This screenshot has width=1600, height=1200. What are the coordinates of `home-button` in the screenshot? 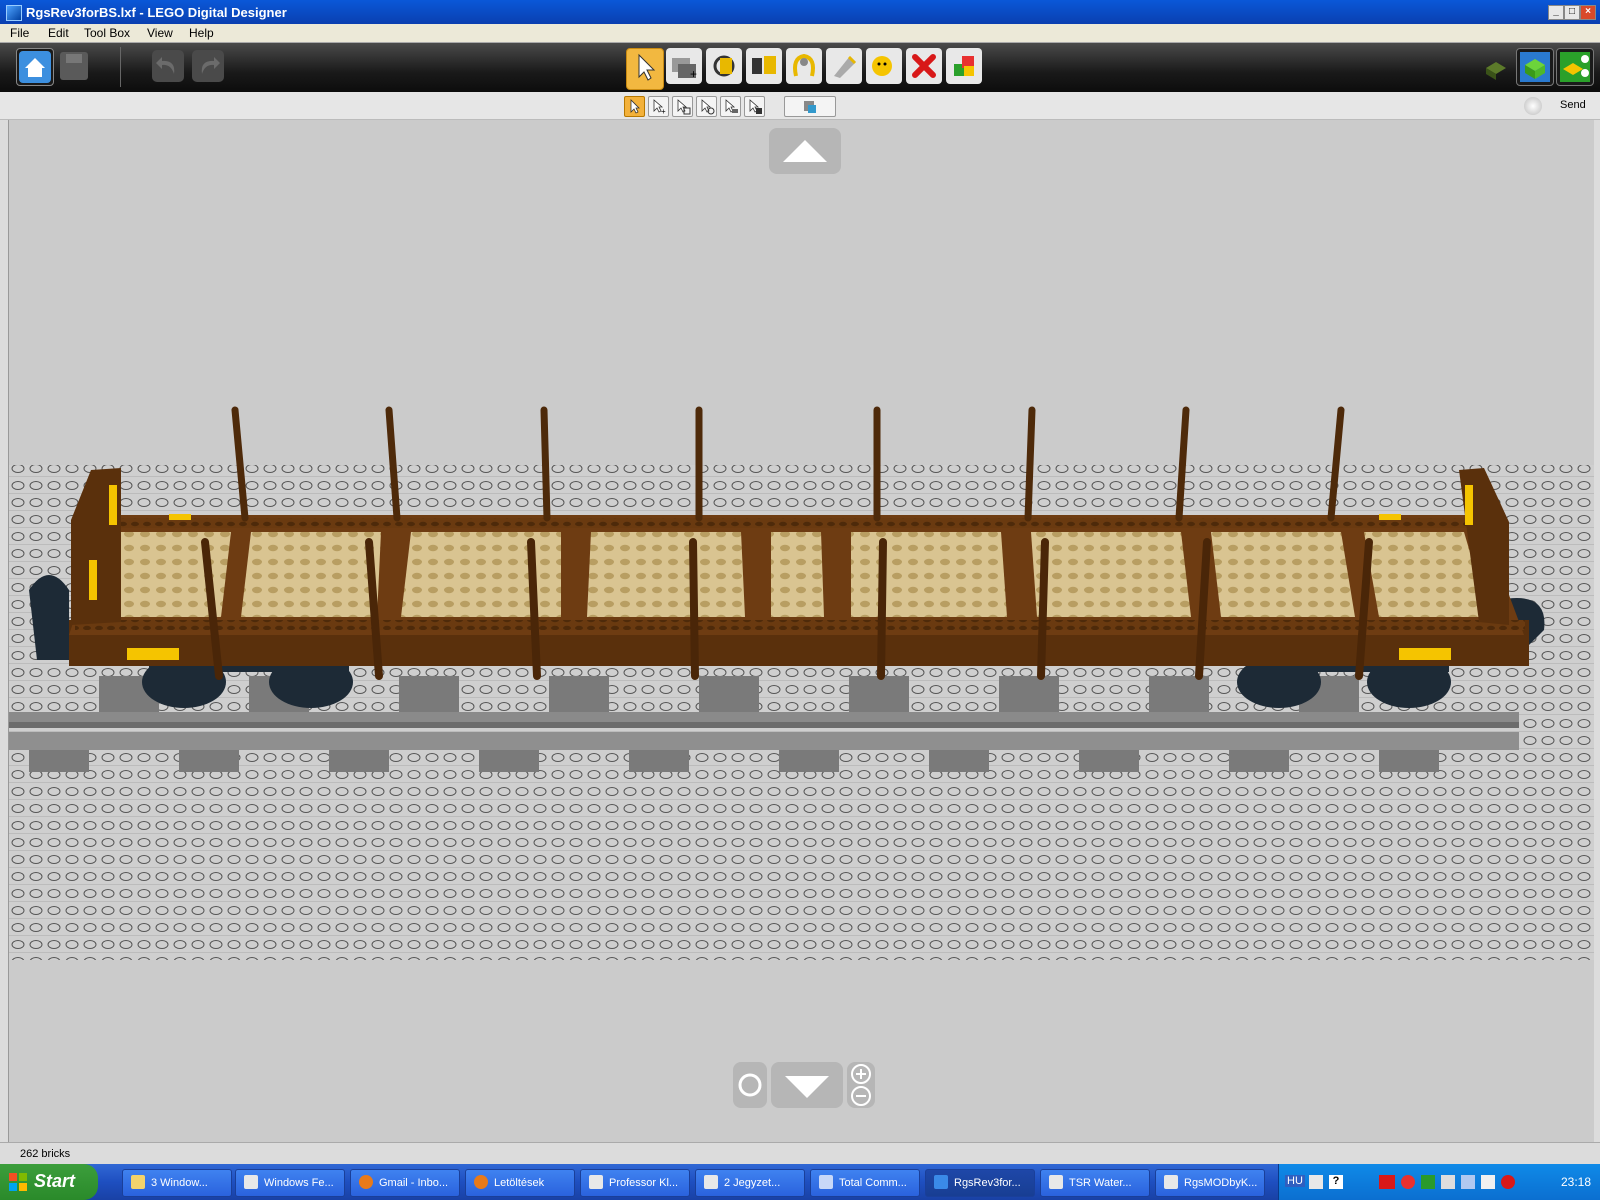 It's located at (35, 67).